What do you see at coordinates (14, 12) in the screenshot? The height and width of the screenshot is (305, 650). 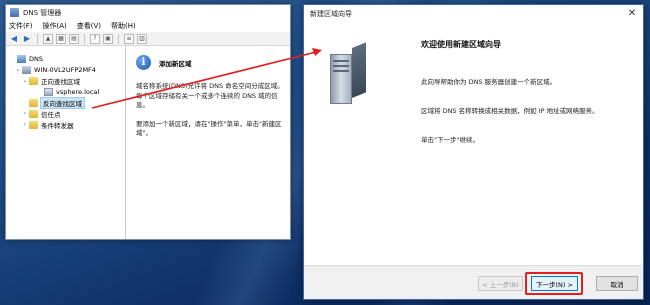 I see `dns-manager-app-icon` at bounding box center [14, 12].